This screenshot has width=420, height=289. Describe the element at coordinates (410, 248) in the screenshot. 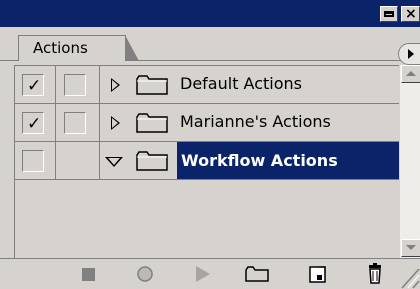

I see `scroll-down-button` at that location.